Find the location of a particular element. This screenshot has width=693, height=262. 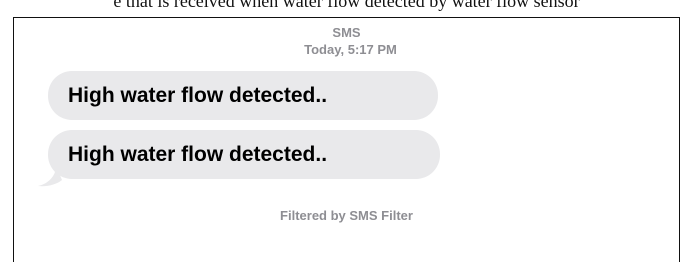

bubble-tail-icon is located at coordinates (50, 176).